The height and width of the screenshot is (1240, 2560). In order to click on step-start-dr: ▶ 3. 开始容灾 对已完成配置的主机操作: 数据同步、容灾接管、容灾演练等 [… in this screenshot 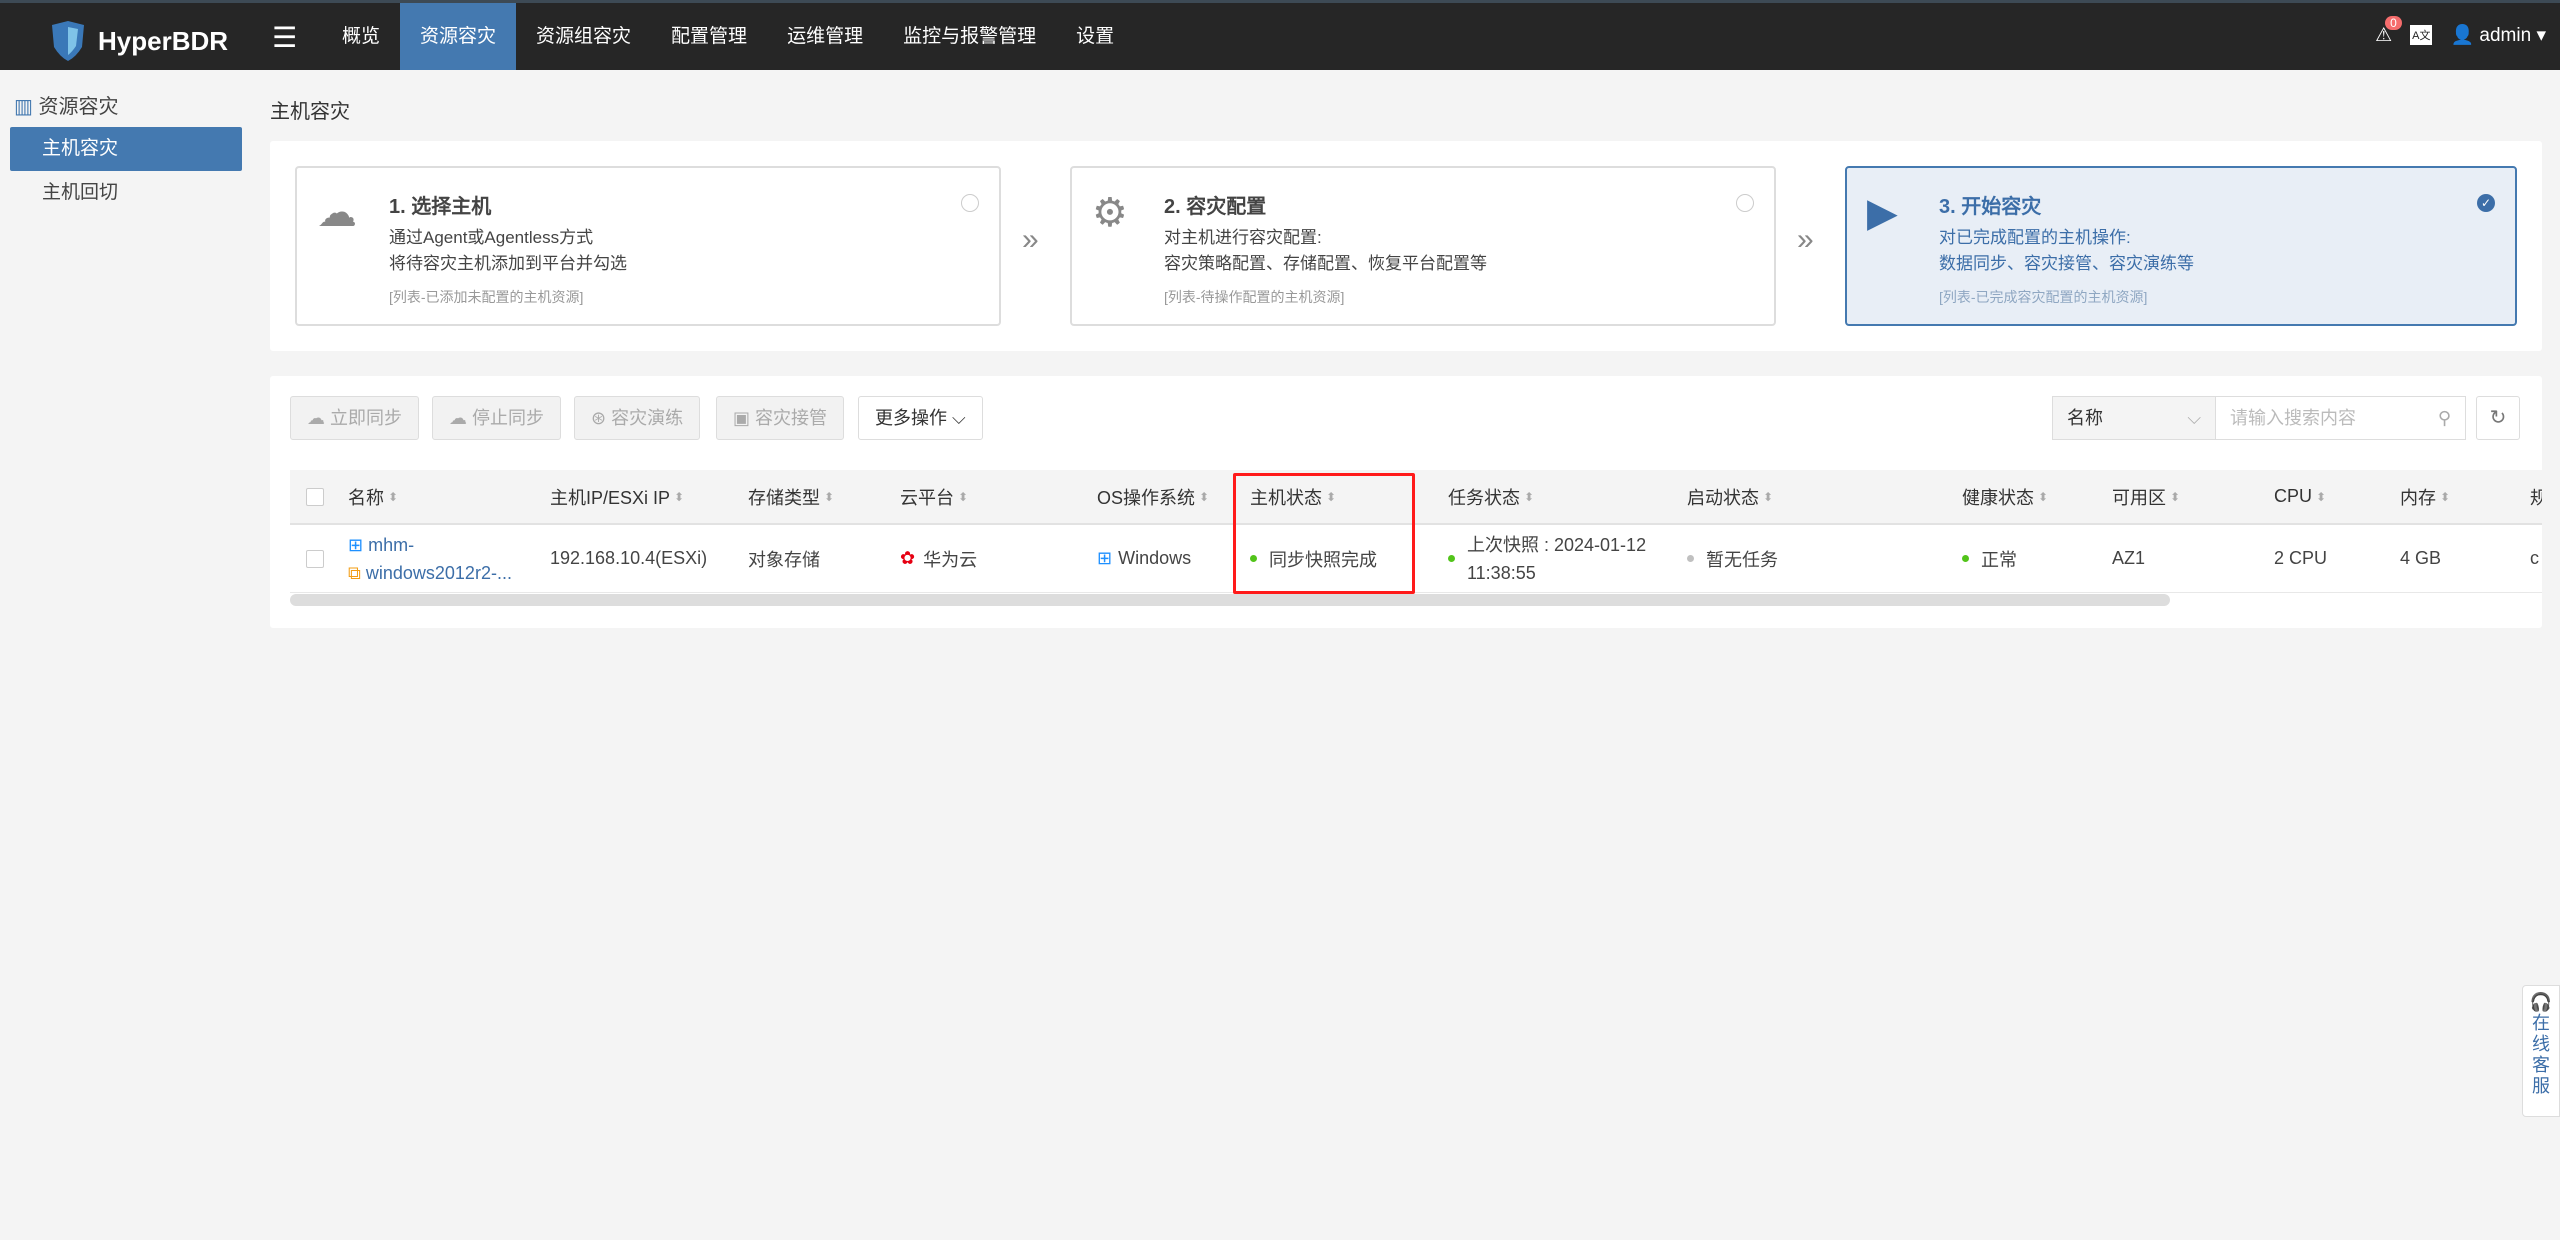, I will do `click(2181, 246)`.